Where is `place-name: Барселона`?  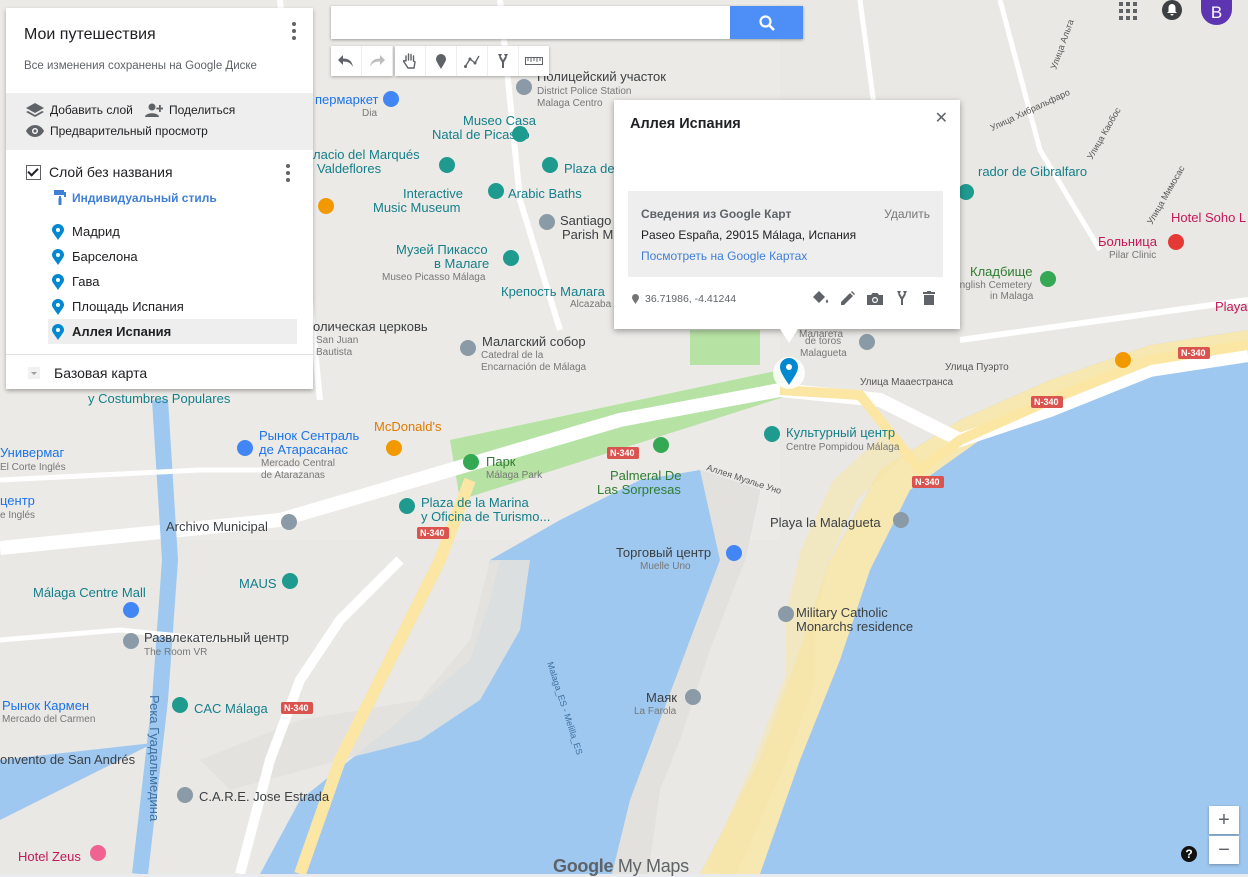
place-name: Барселона is located at coordinates (105, 256).